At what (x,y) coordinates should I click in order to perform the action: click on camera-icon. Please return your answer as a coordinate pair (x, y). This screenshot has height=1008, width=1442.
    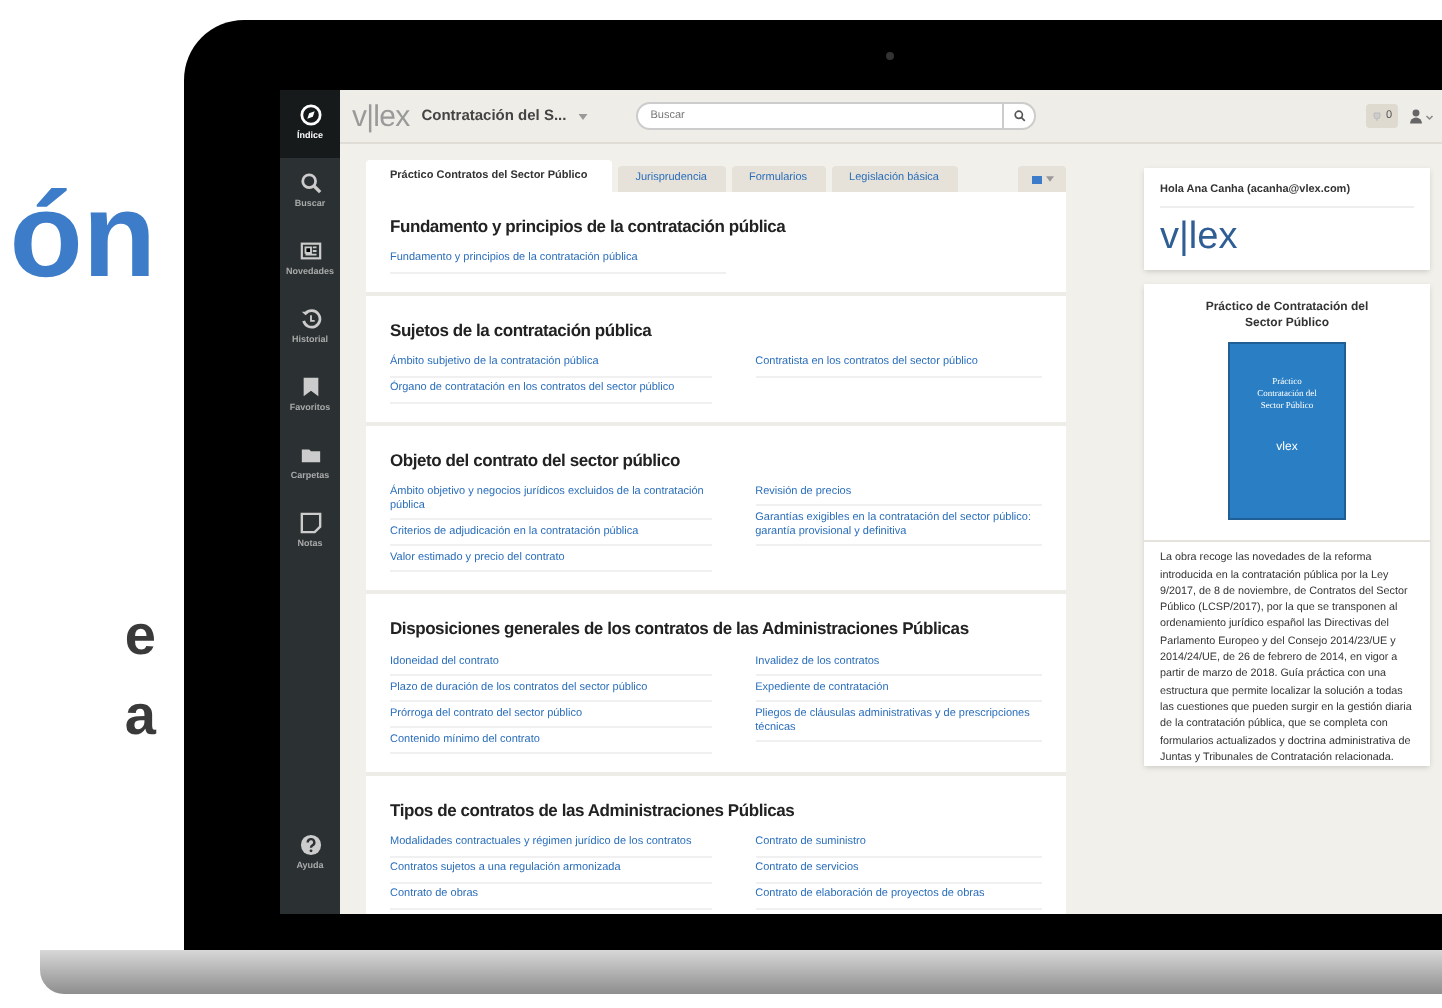
    Looking at the image, I should click on (890, 56).